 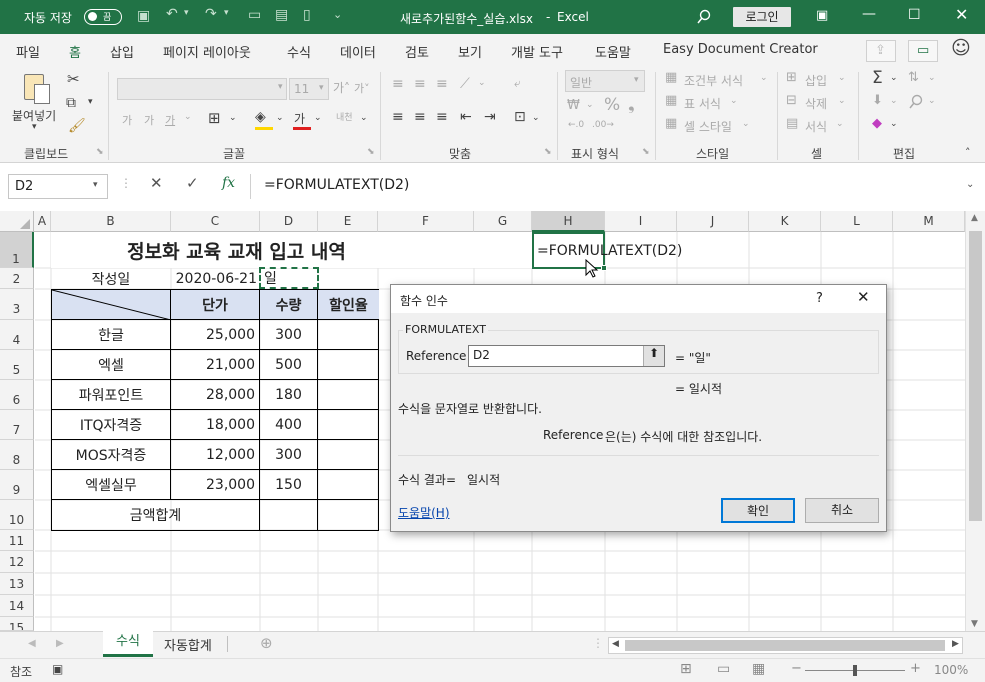 I want to click on clipboard-launcher-icon: ⬊, so click(x=100, y=152).